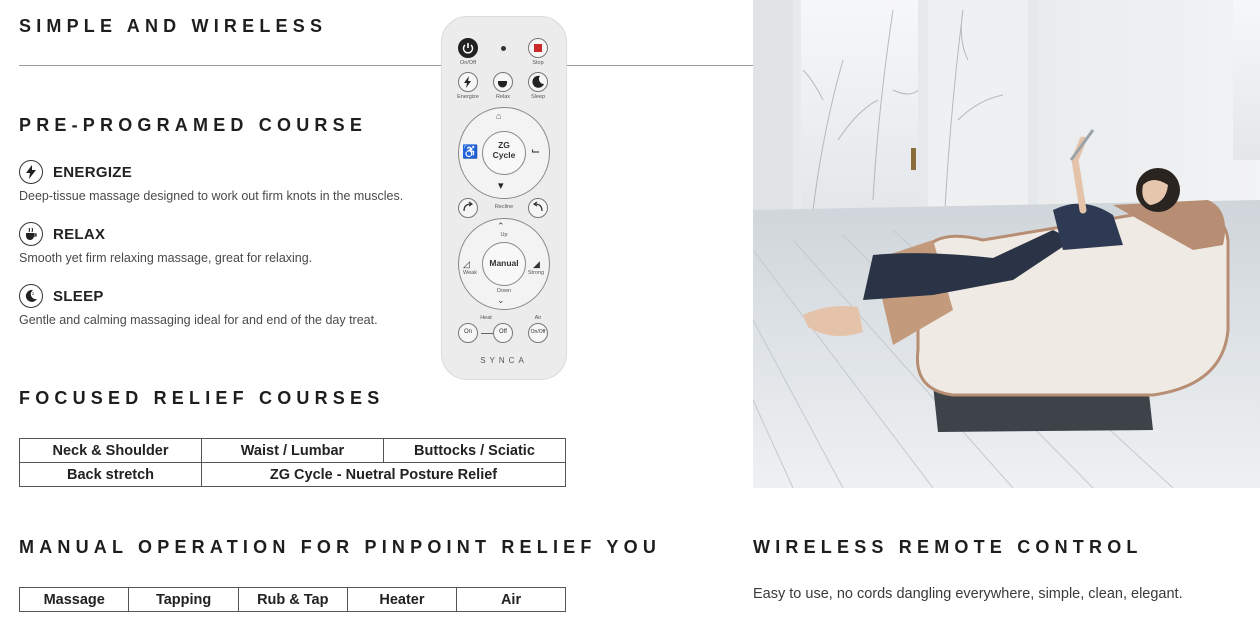  Describe the element at coordinates (538, 208) in the screenshot. I see `recline-forward-icon` at that location.